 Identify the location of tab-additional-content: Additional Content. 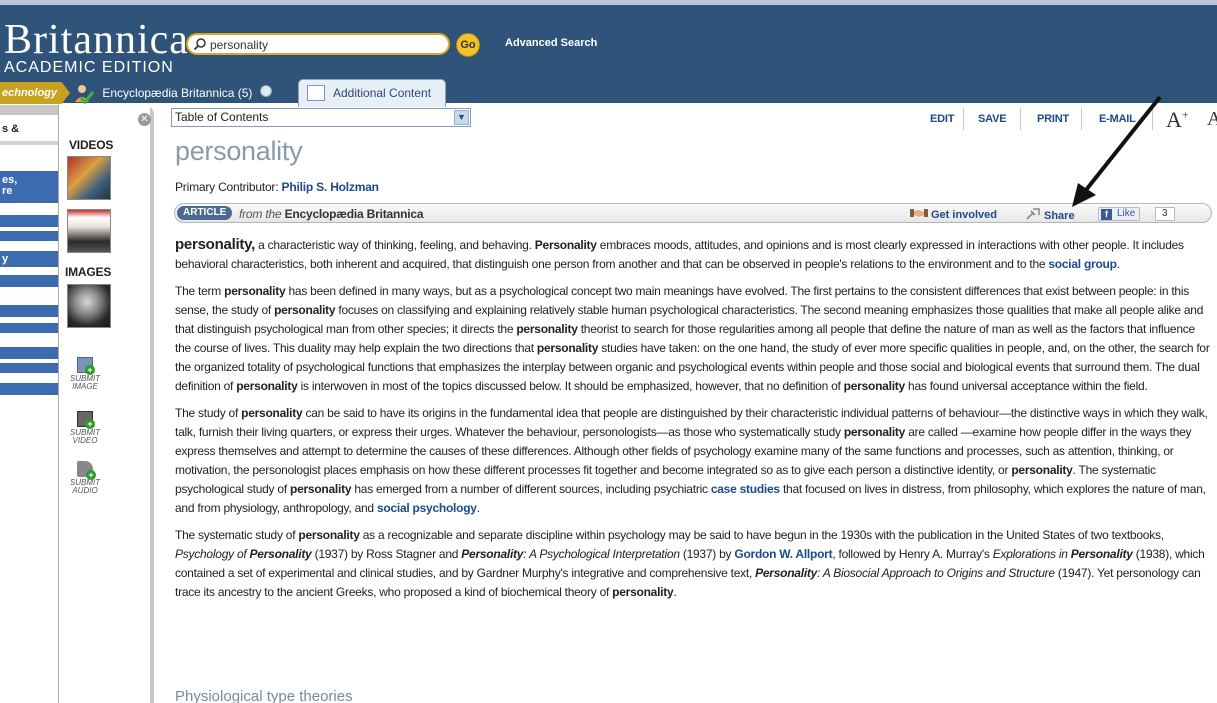
(372, 93).